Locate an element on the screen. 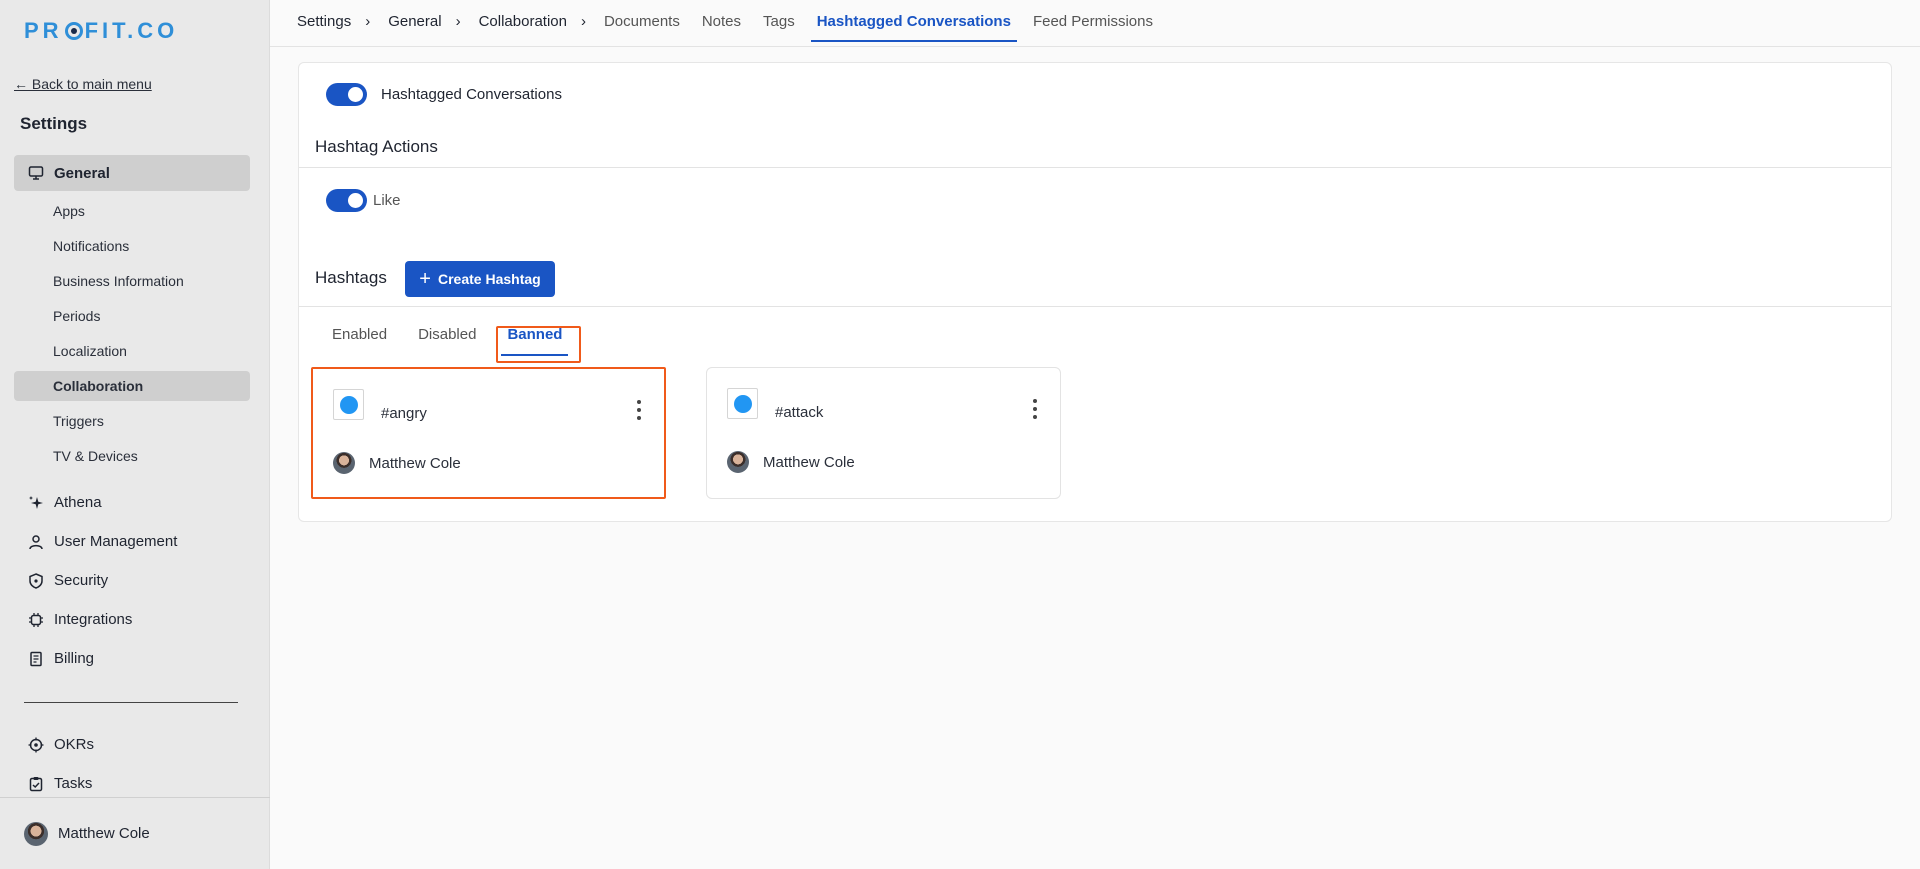 The image size is (1920, 869). hashtags-title: Hashtags is located at coordinates (351, 277).